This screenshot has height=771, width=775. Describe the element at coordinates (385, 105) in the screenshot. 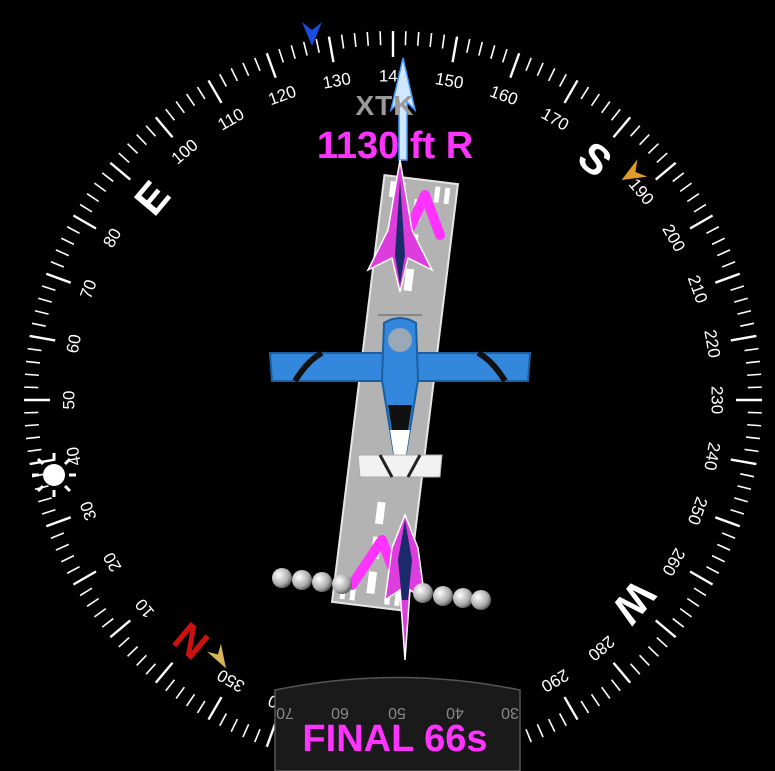

I see `xtk-label: XTK` at that location.